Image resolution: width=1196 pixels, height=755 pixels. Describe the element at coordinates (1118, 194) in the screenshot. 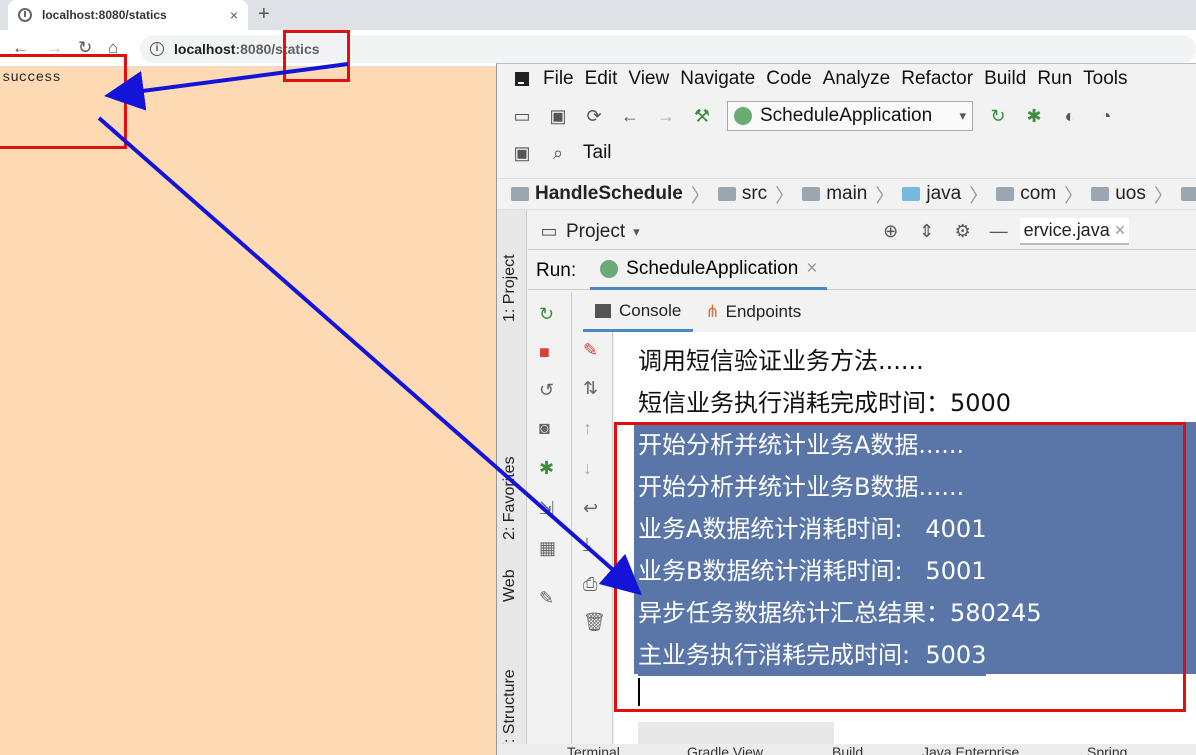

I see `breadcrumb-item-uos: uos` at that location.